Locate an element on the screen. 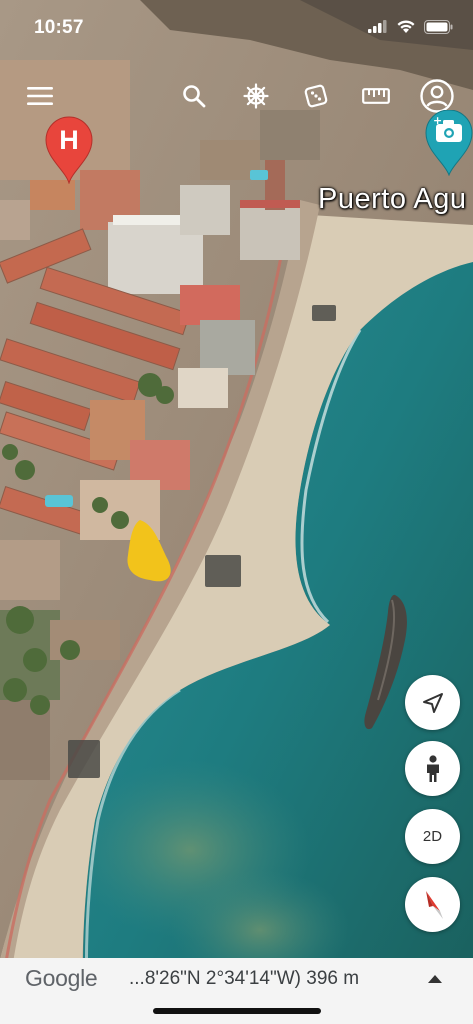  feeling-lucky-button is located at coordinates (316, 96).